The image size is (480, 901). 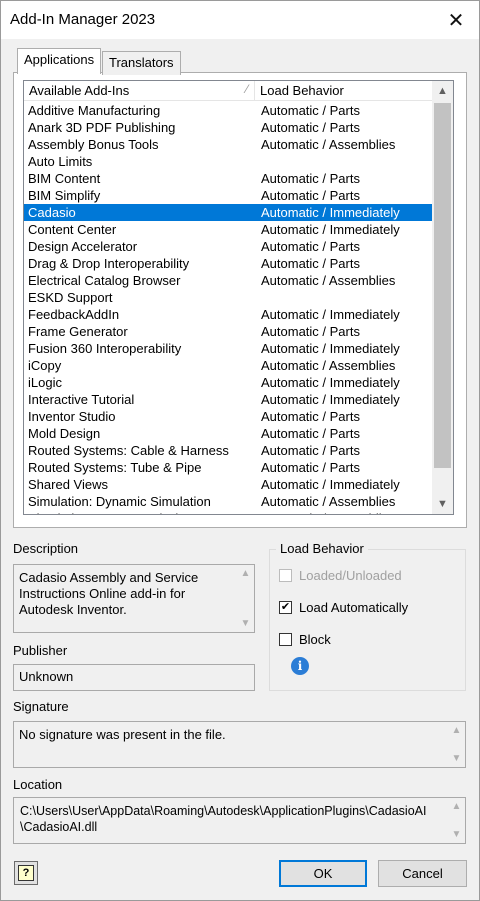 I want to click on list-item: Design Accelerator Automatic / Parts, so click(x=228, y=246).